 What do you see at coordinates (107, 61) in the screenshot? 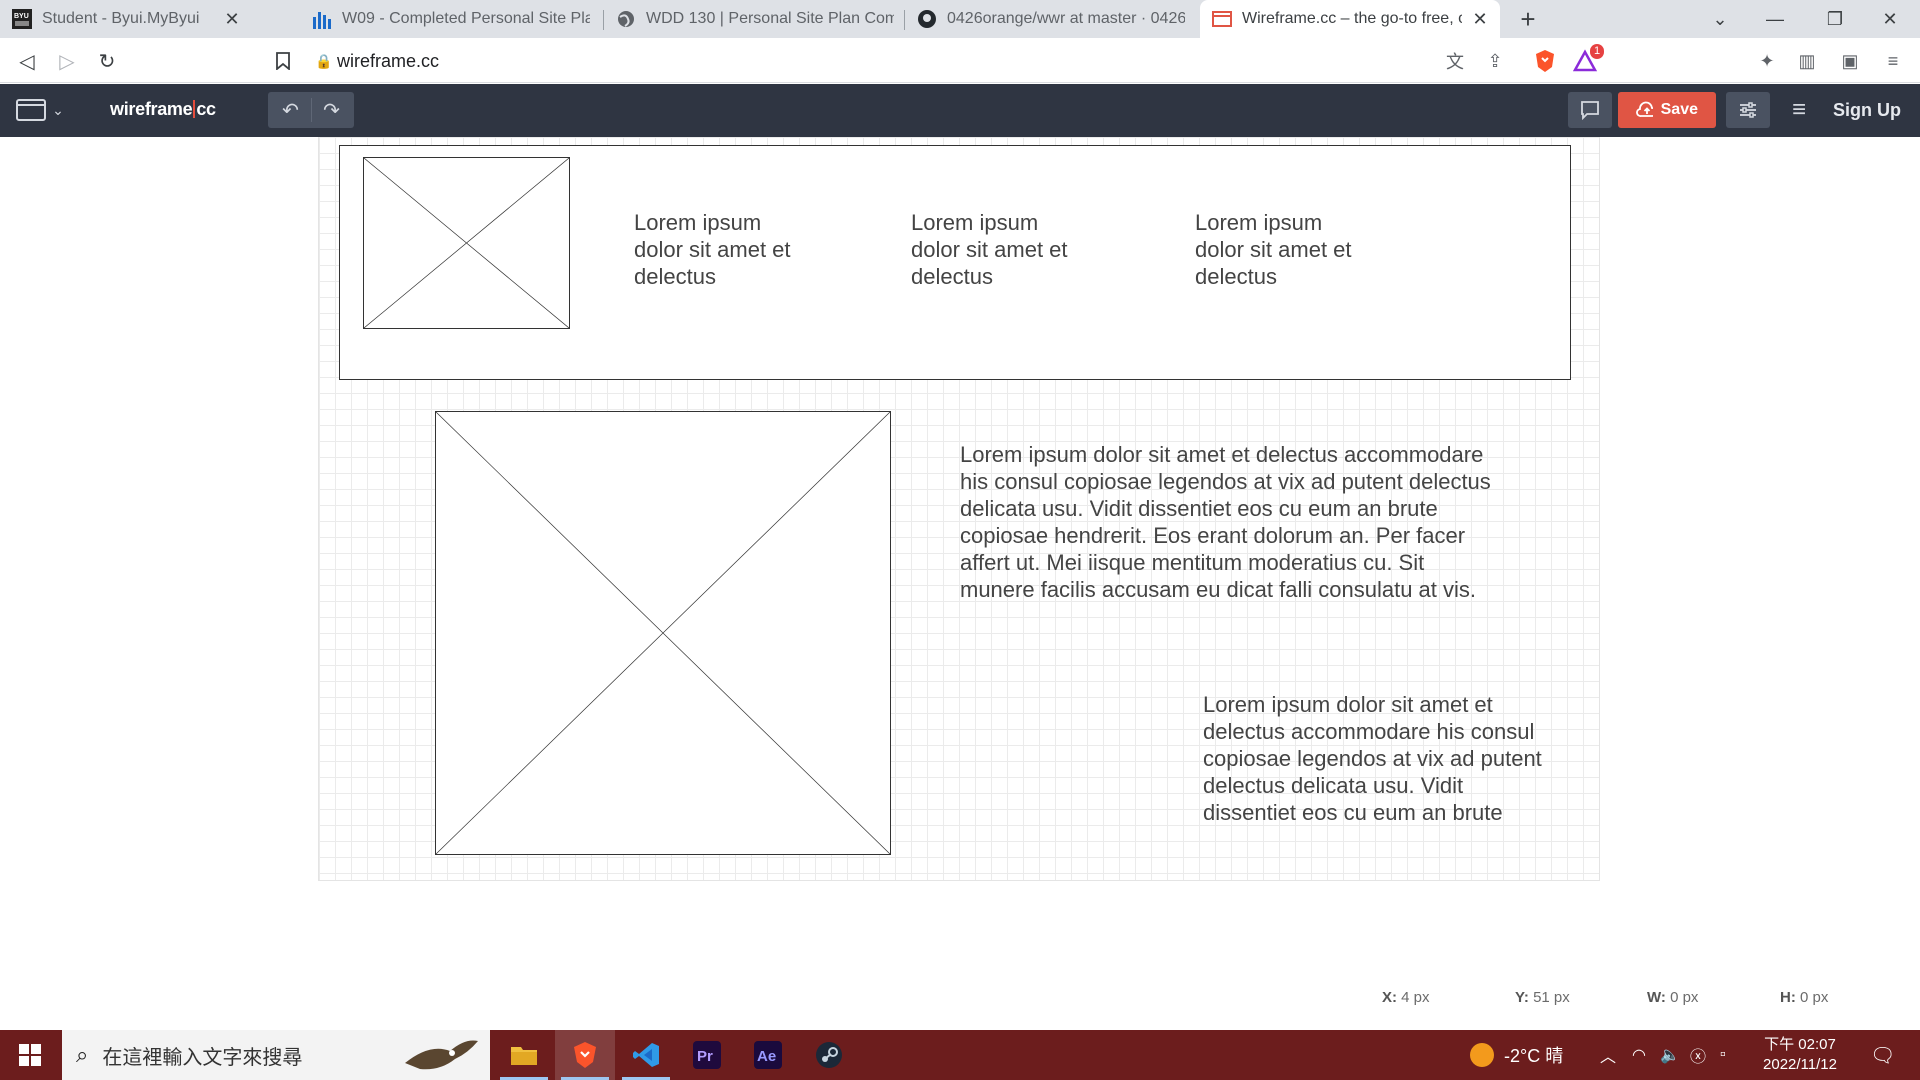
I see `reload-icon: ↻` at bounding box center [107, 61].